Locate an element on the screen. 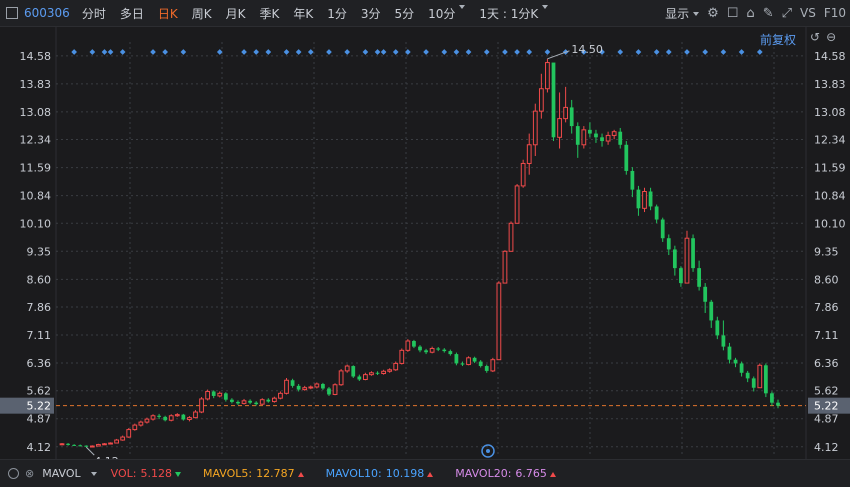  stock-code: 600306 is located at coordinates (47, 13).